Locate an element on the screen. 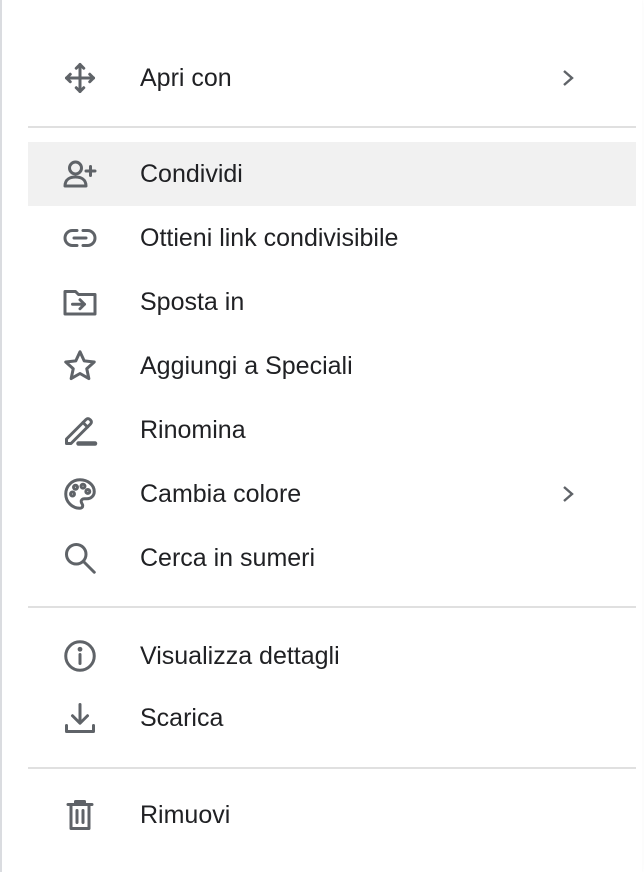 This screenshot has width=644, height=872. person-add-icon is located at coordinates (80, 174).